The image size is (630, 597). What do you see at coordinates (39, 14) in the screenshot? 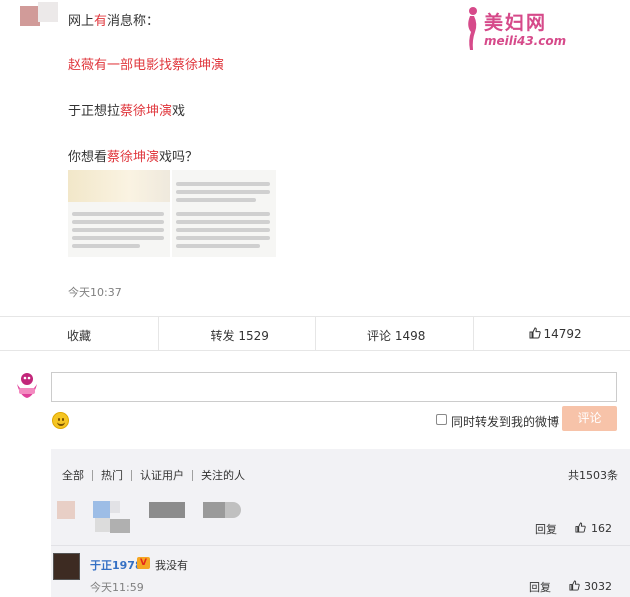
I see `post-avatar` at bounding box center [39, 14].